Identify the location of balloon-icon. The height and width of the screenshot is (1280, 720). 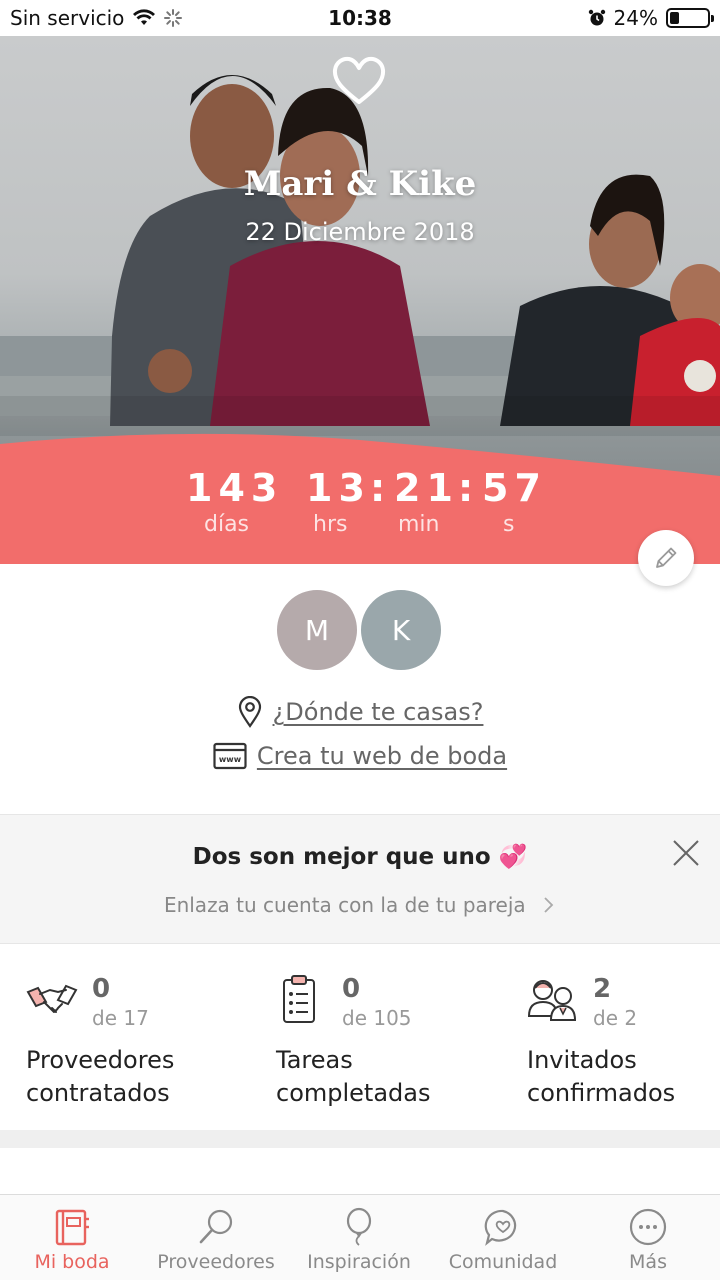
(359, 1226).